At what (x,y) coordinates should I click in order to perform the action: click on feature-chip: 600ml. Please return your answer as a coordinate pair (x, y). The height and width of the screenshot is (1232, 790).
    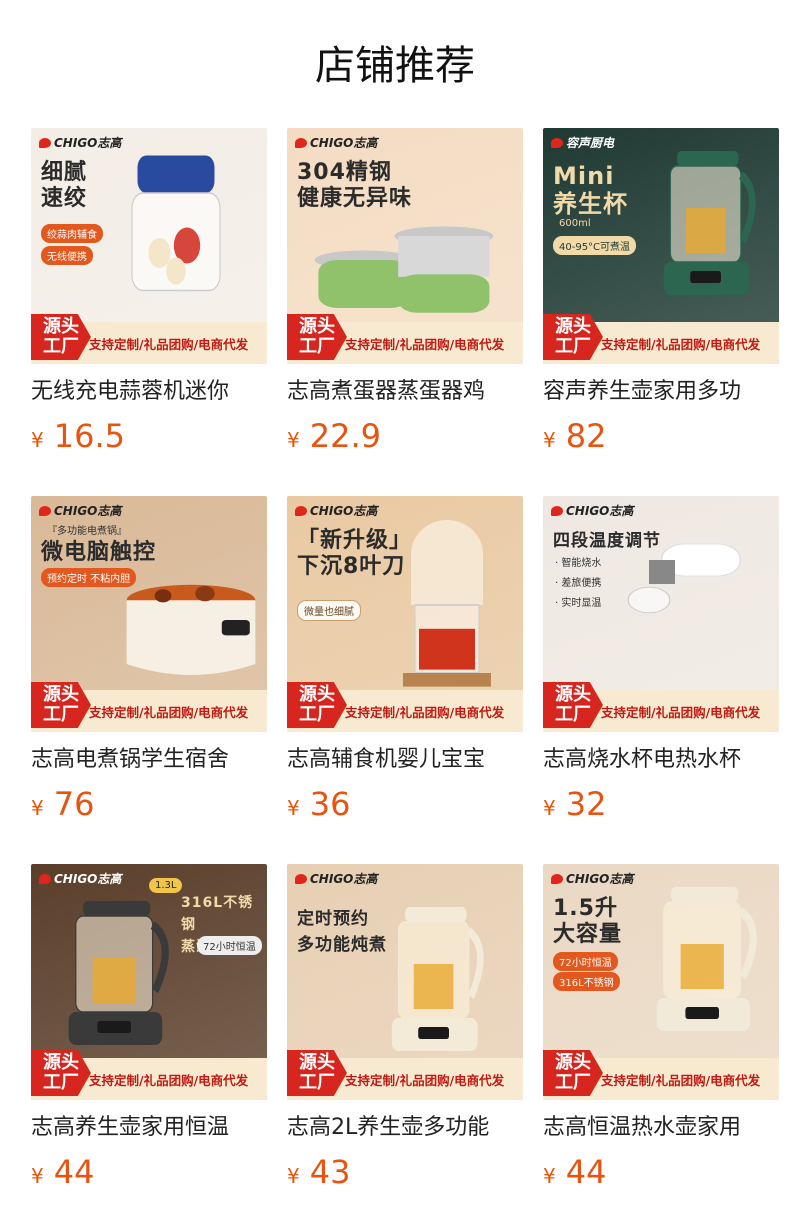
    Looking at the image, I should click on (575, 223).